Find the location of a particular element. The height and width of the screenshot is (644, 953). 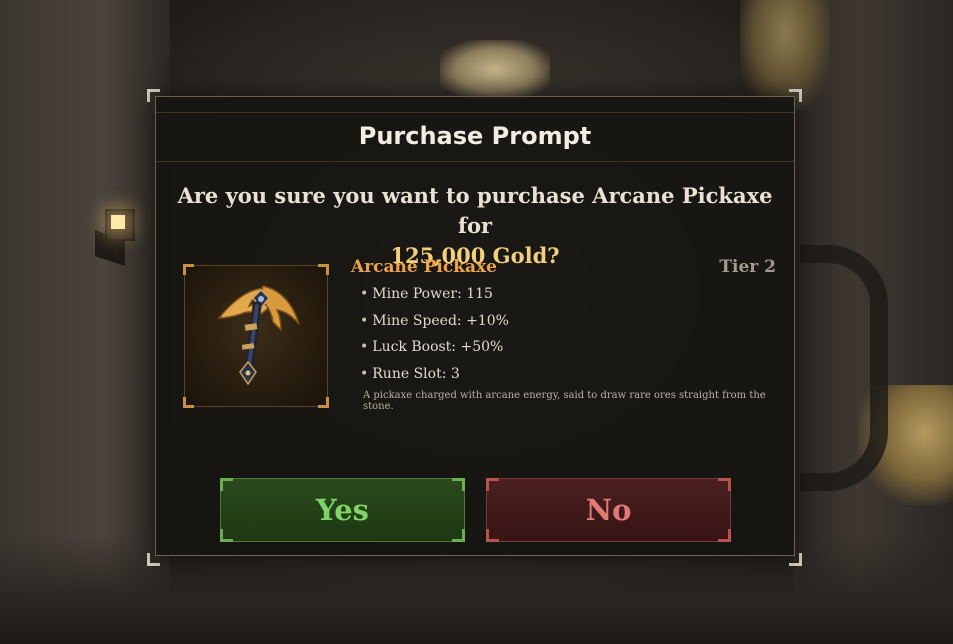

dialog-title-bar: Purchase Prompt is located at coordinates (475, 137).